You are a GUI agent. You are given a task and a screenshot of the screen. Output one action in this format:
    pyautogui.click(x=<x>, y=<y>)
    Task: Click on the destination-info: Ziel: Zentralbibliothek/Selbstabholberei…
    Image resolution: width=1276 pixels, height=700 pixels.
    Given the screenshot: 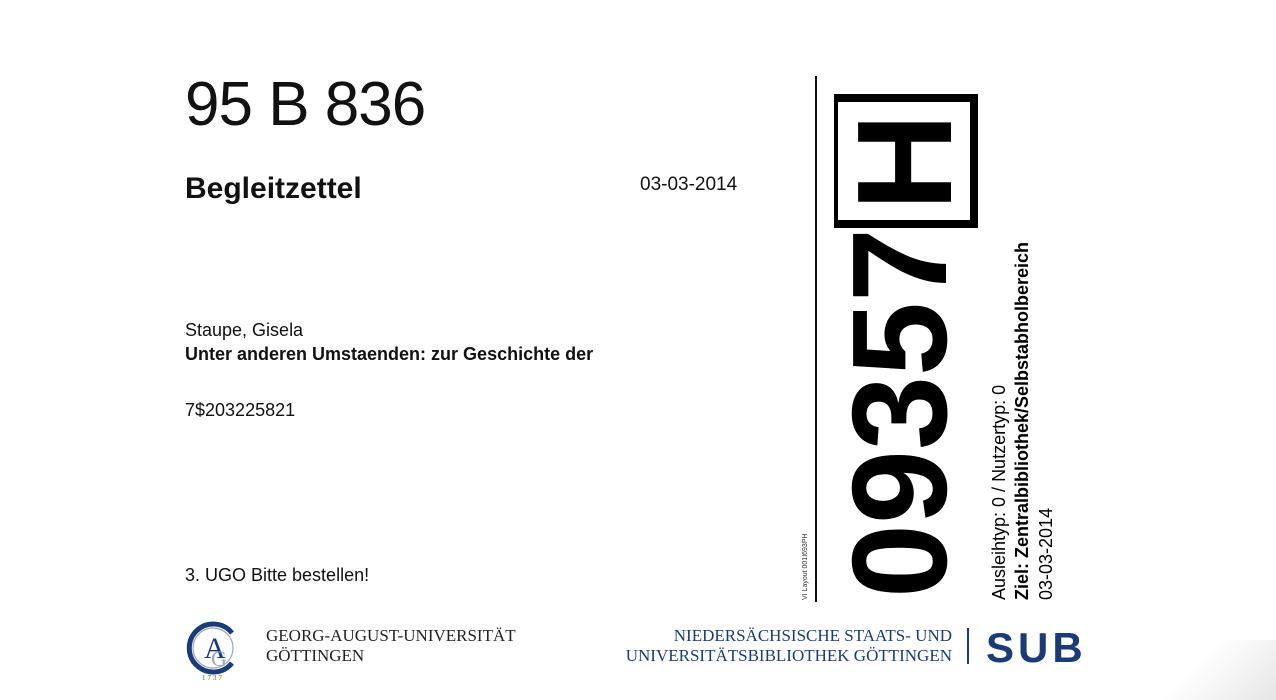 What is the action you would take?
    pyautogui.click(x=1022, y=421)
    